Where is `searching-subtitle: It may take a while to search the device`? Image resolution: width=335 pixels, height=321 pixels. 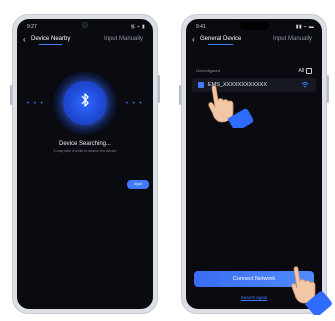 searching-subtitle: It may take a while to search the device is located at coordinates (85, 151).